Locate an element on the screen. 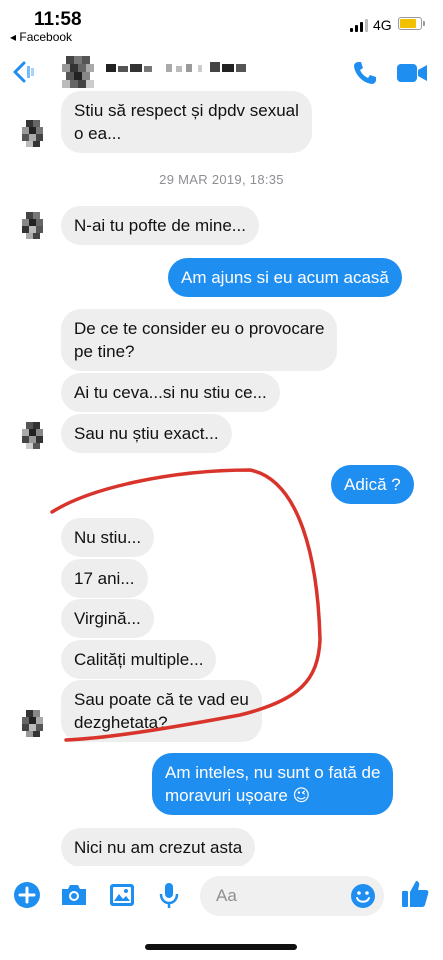  message-line: Nici nu am crezut asta is located at coordinates (158, 847).